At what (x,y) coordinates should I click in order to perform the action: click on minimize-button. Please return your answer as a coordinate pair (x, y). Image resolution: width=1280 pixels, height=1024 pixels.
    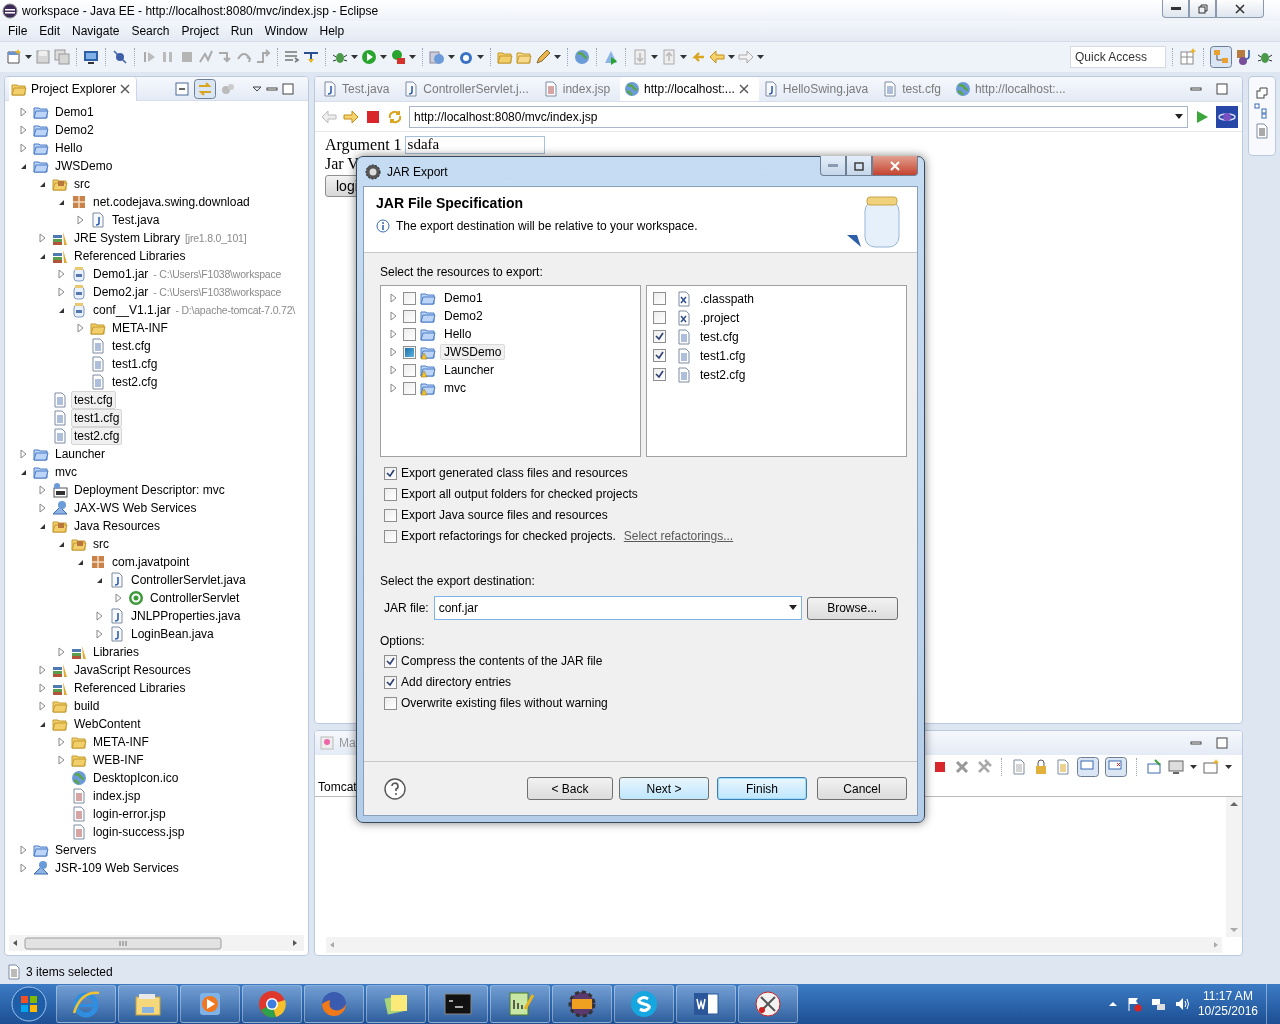
    Looking at the image, I should click on (1175, 9).